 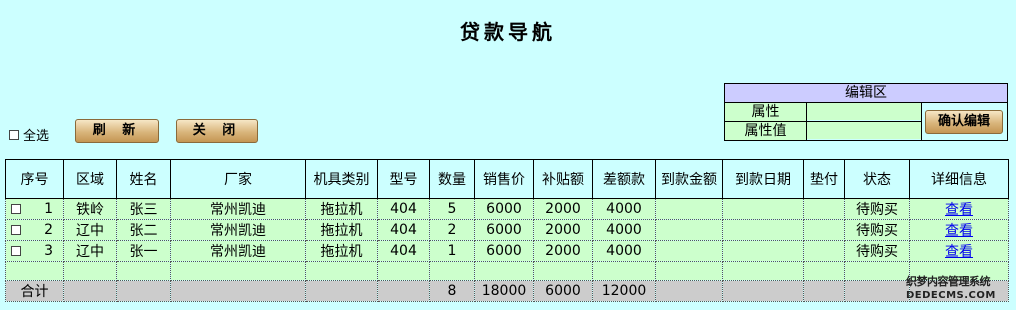 What do you see at coordinates (508, 32) in the screenshot?
I see `page-title: 贷款导航` at bounding box center [508, 32].